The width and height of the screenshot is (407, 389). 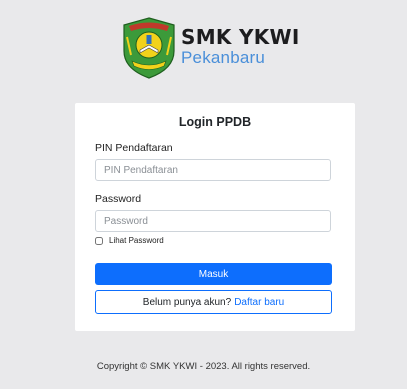 What do you see at coordinates (259, 302) in the screenshot?
I see `register-link: Daftar baru` at bounding box center [259, 302].